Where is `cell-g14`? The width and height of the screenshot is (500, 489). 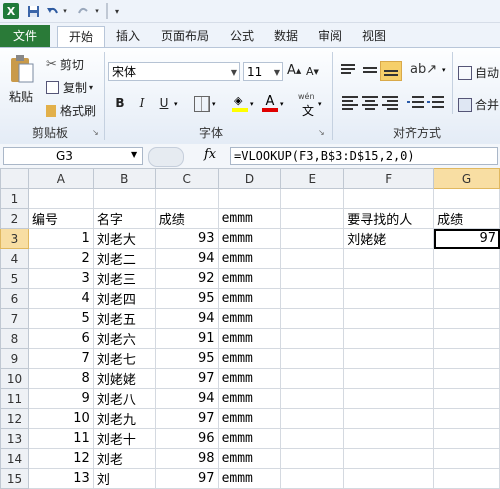
cell-g14 is located at coordinates (466, 458).